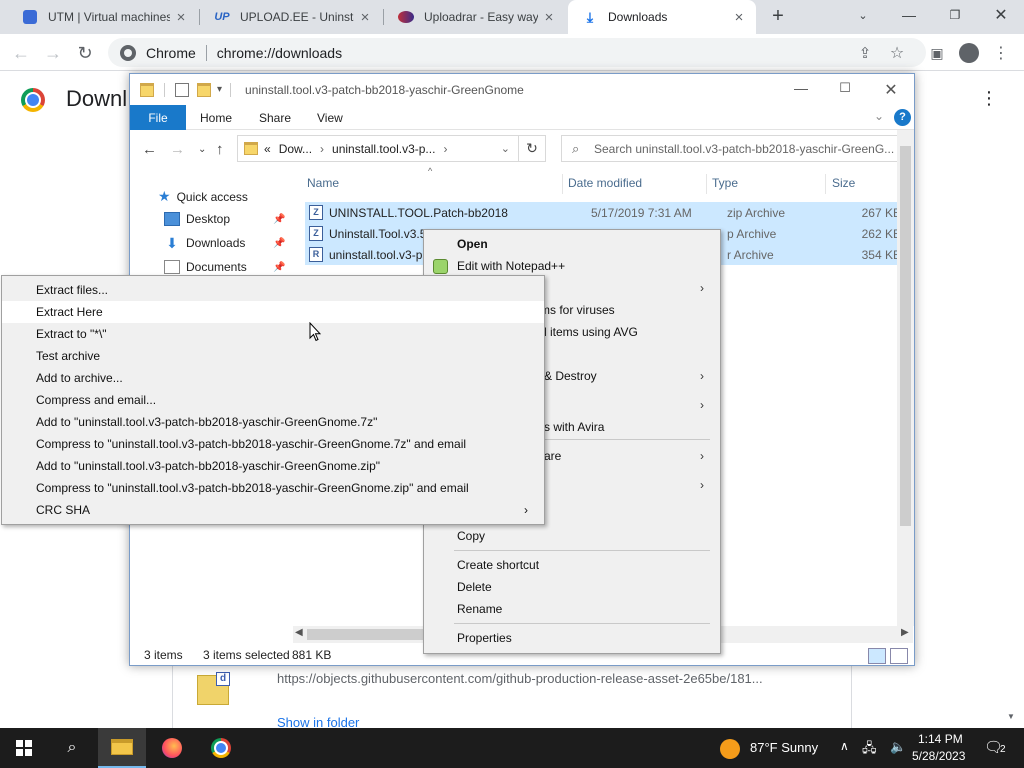  I want to click on network-icon: 🖧, so click(869, 750).